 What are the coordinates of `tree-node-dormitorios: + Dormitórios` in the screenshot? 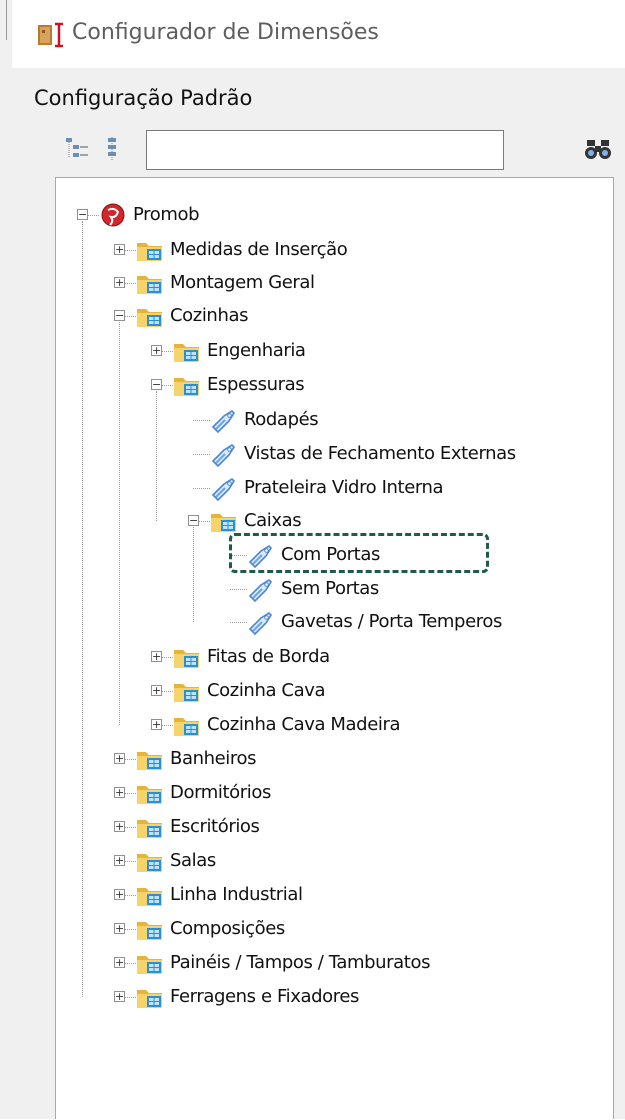 It's located at (335, 793).